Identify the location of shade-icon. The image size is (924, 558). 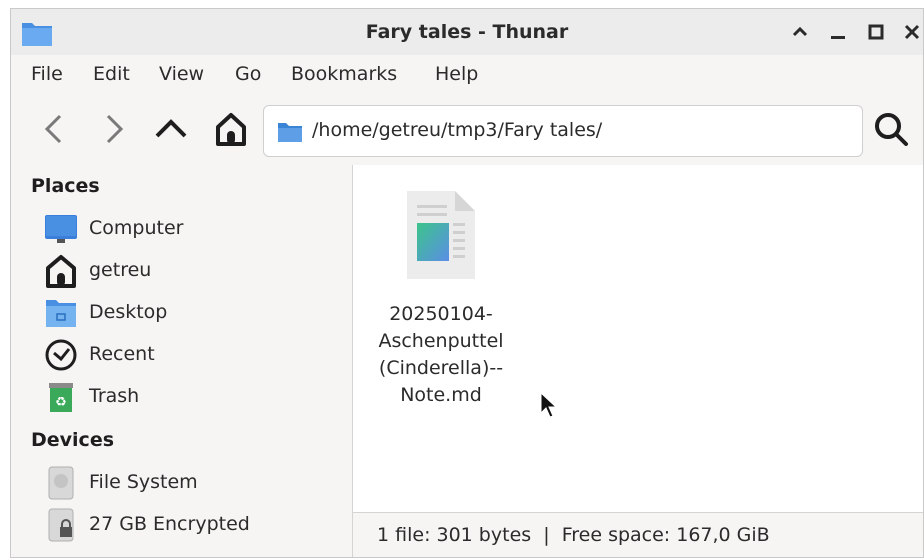
(800, 32).